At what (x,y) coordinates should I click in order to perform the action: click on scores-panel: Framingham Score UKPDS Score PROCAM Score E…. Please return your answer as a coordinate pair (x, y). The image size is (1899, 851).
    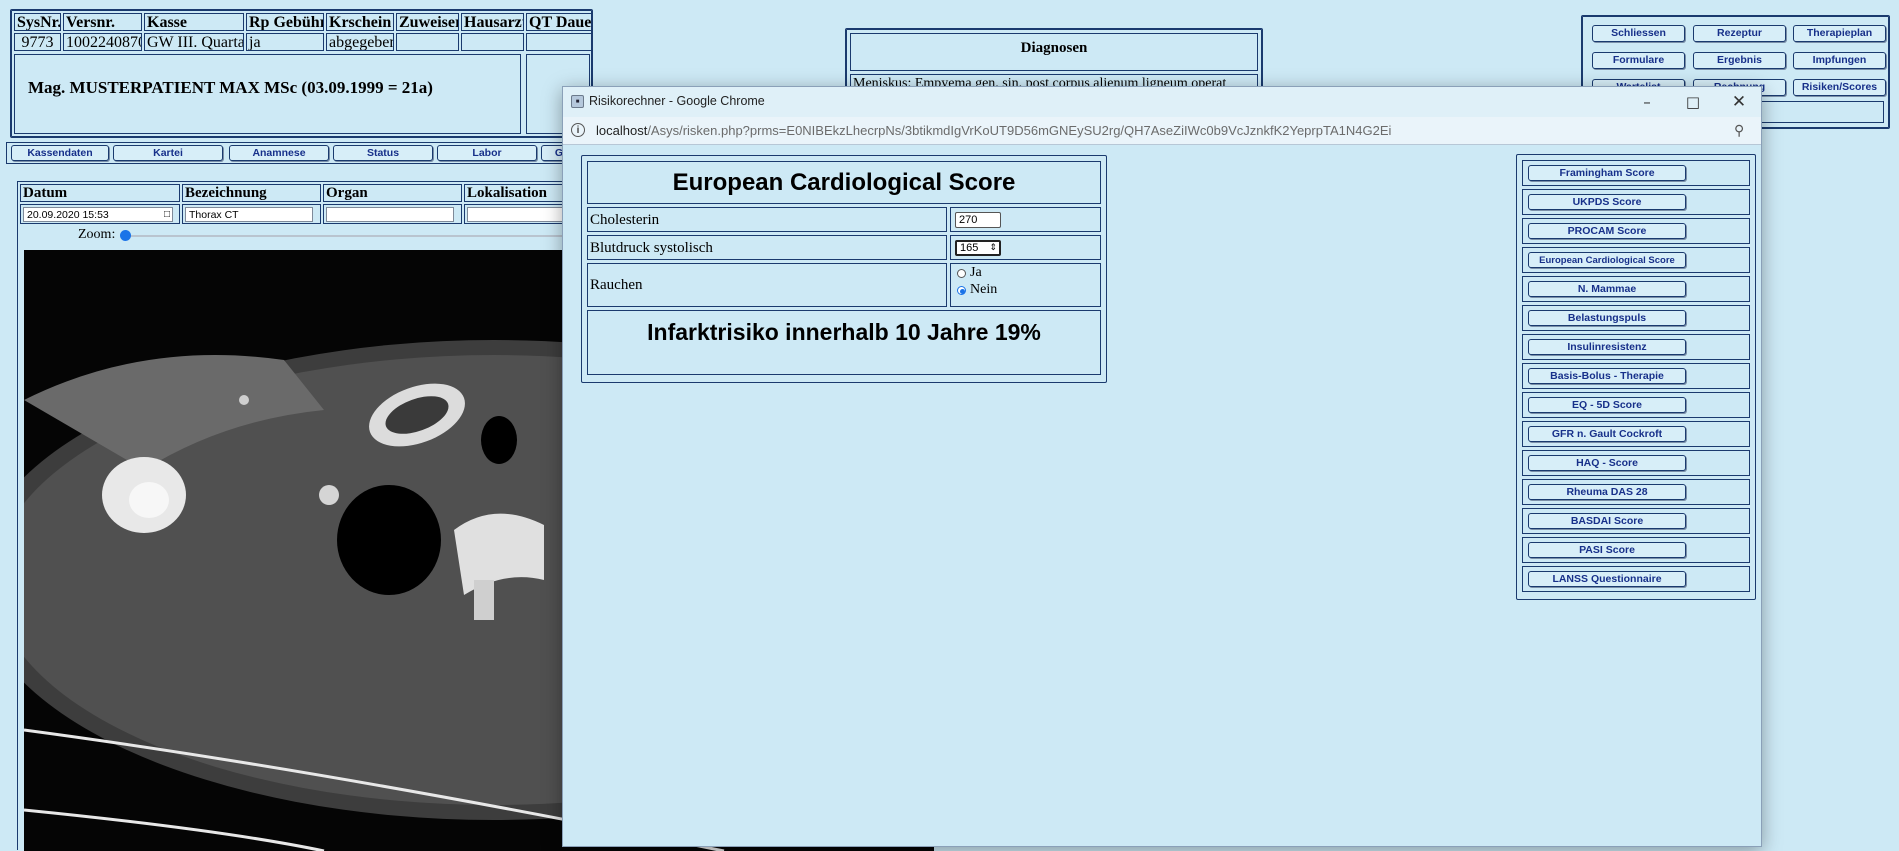
    Looking at the image, I should click on (1636, 377).